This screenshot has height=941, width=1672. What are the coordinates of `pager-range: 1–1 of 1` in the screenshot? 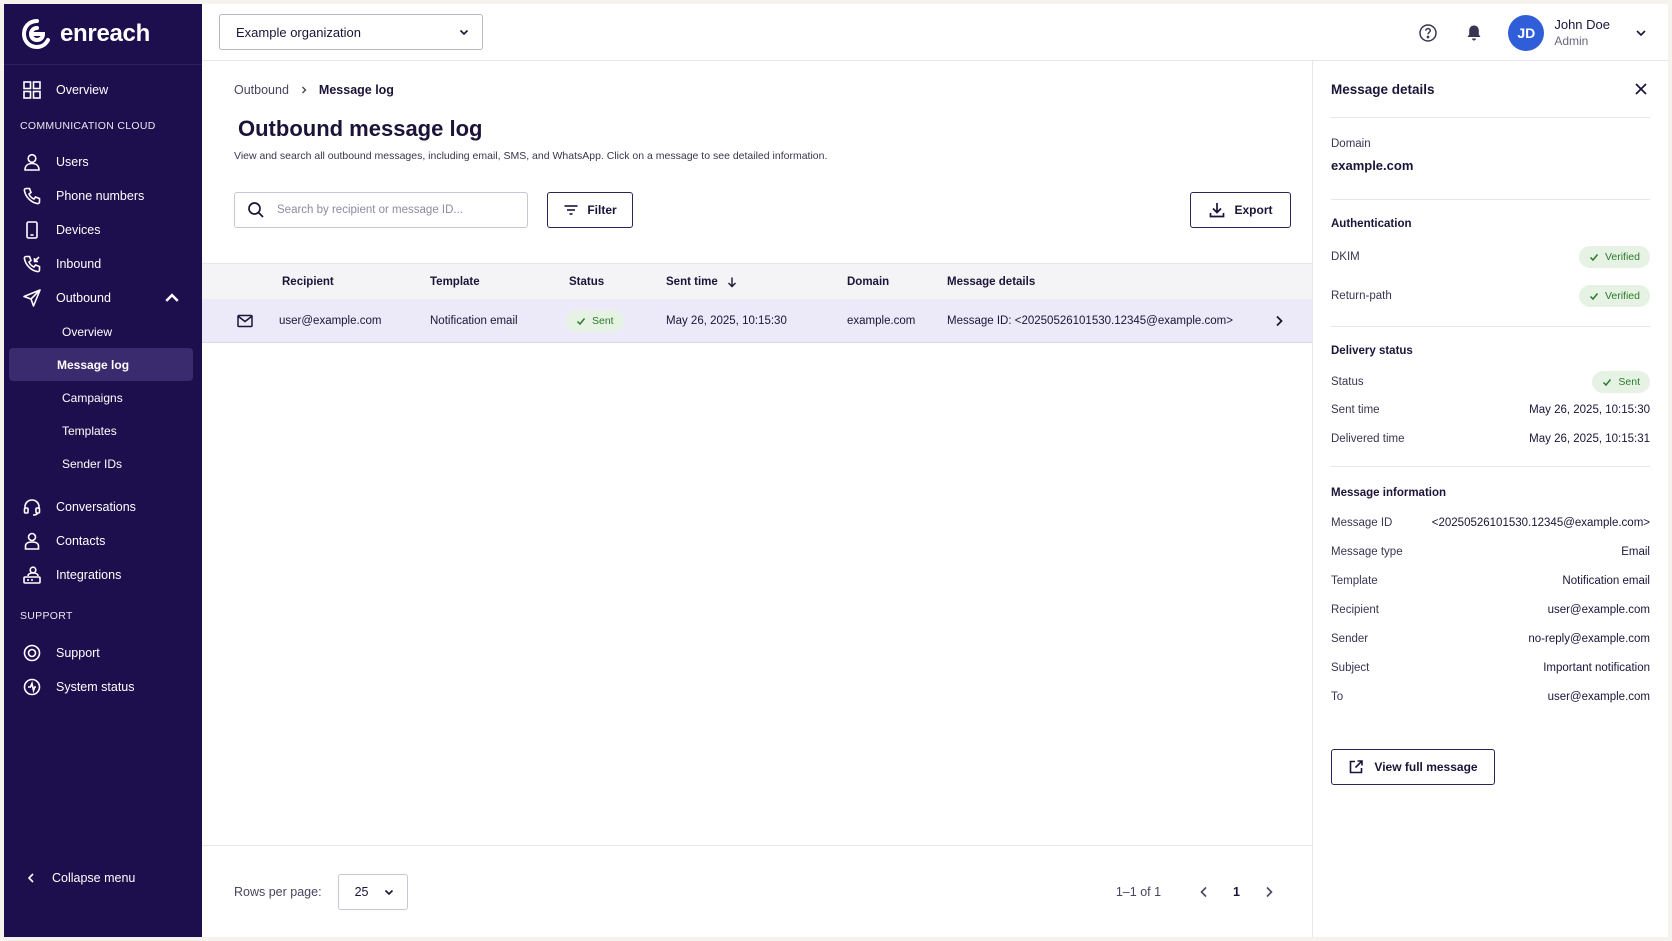 It's located at (1138, 892).